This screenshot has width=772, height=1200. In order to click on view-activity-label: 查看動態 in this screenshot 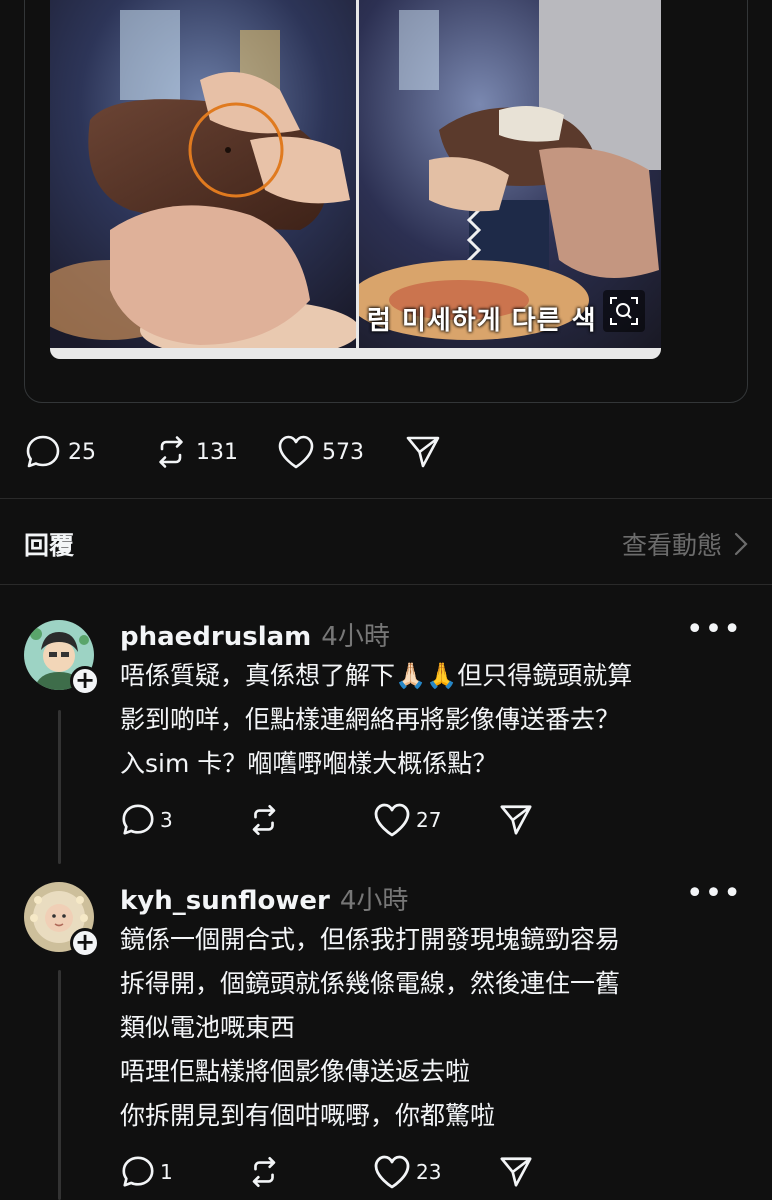, I will do `click(671, 545)`.